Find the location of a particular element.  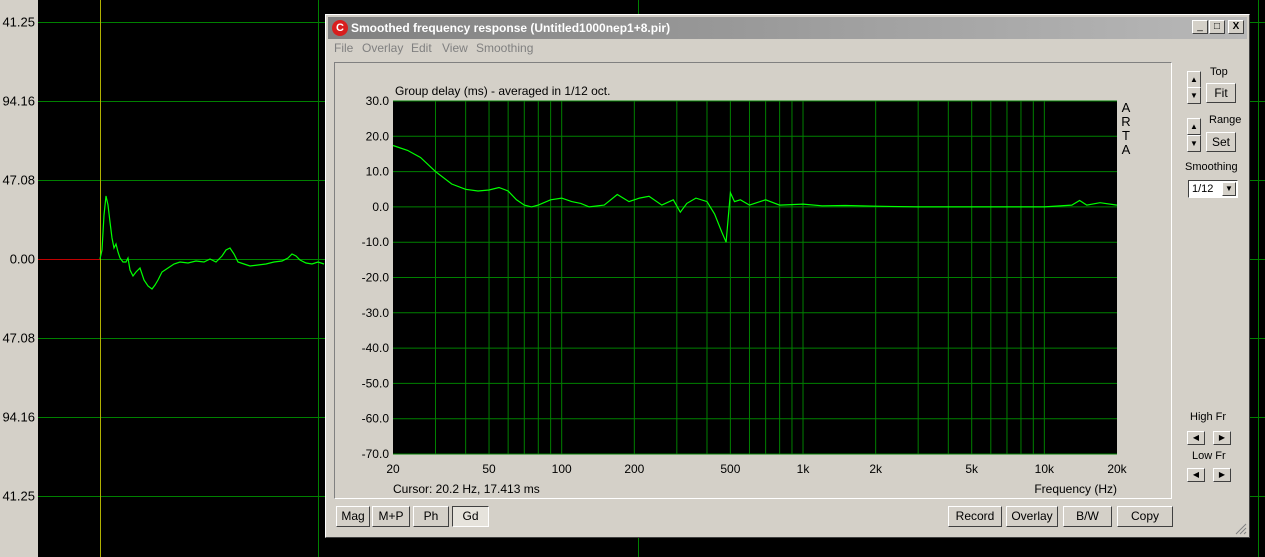

x-tick-label: 10k is located at coordinates (1045, 469).